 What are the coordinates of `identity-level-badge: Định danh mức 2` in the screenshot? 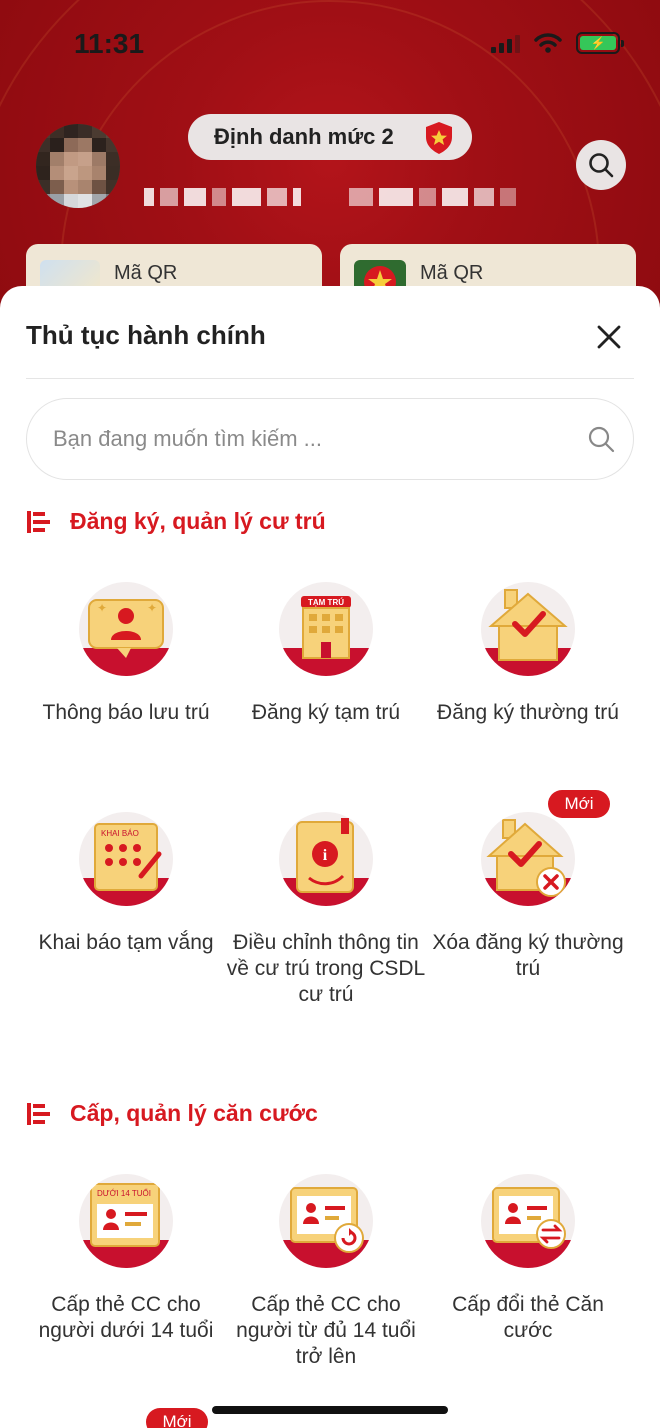 It's located at (330, 137).